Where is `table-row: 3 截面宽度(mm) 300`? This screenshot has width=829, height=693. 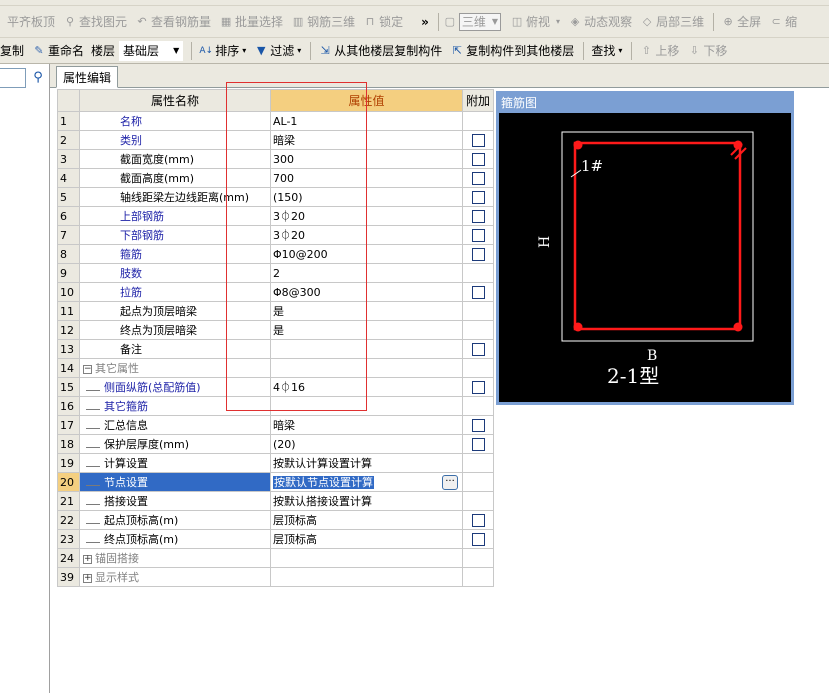
table-row: 3 截面宽度(mm) 300 is located at coordinates (275, 159).